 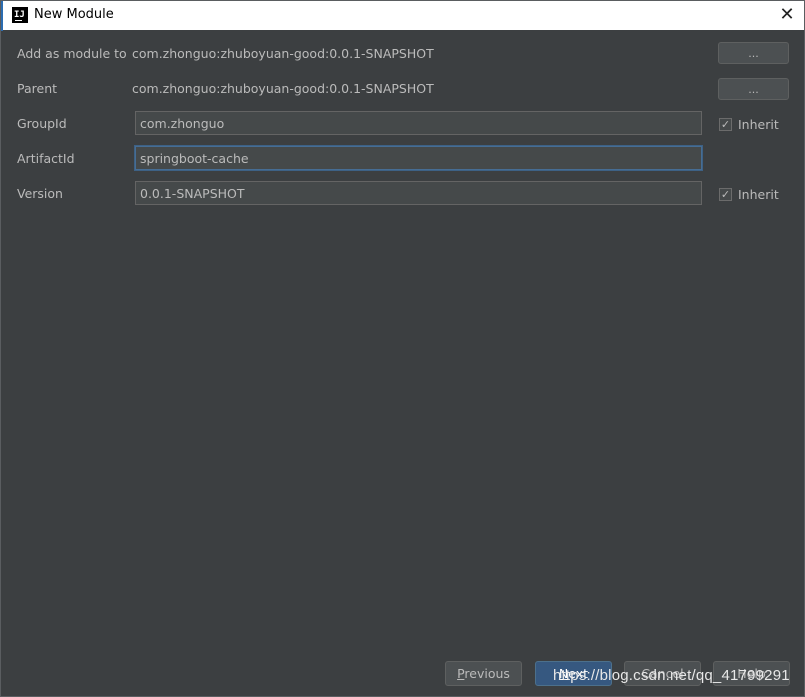 What do you see at coordinates (483, 673) in the screenshot?
I see `previous-button: Previous` at bounding box center [483, 673].